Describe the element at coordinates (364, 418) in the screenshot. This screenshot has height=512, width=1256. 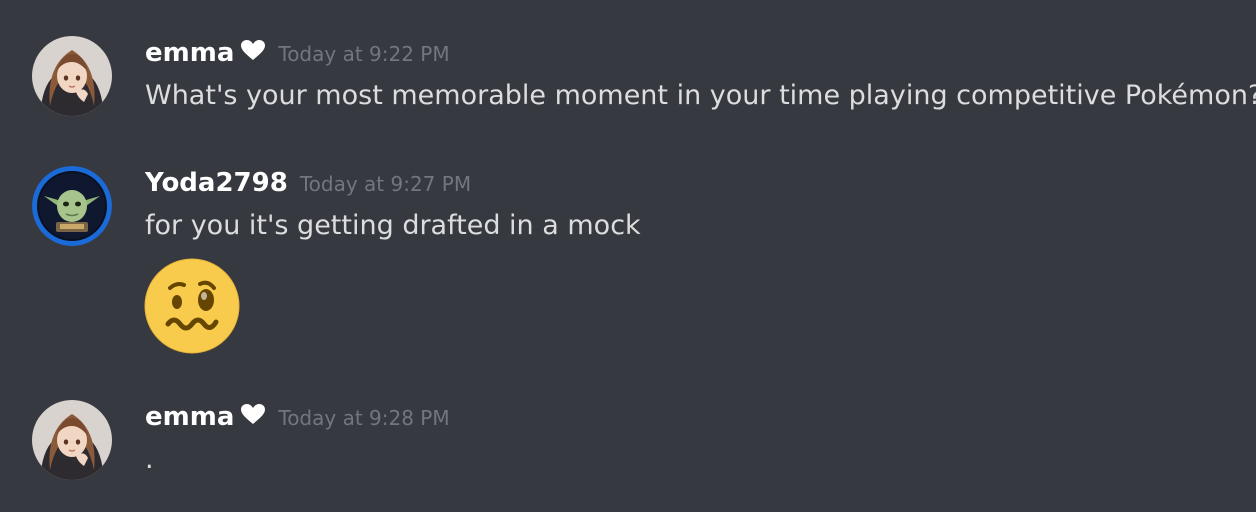
I see `timestamp: Today at 9:28 PM` at that location.